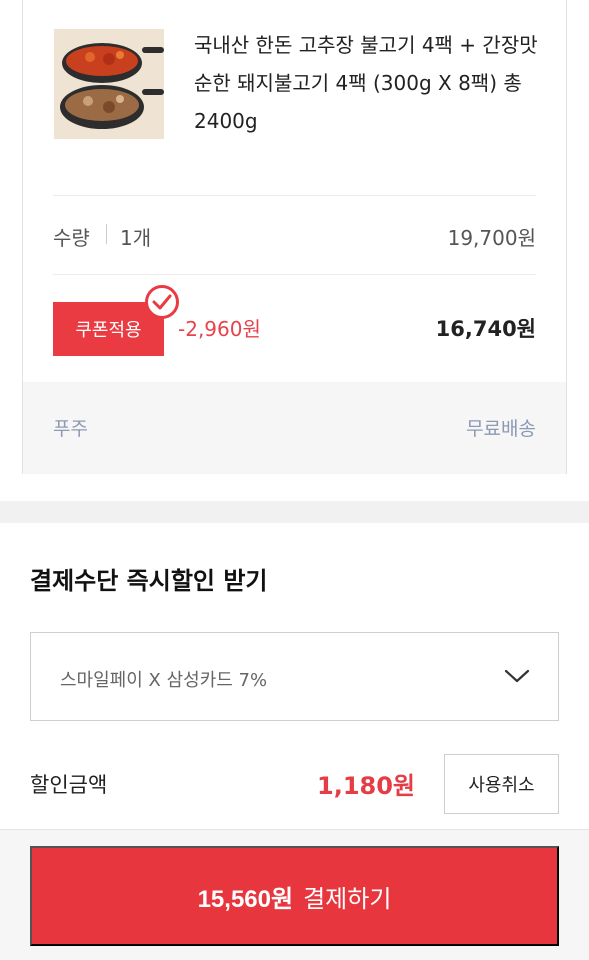  What do you see at coordinates (136, 238) in the screenshot?
I see `quantity-value: 1개` at bounding box center [136, 238].